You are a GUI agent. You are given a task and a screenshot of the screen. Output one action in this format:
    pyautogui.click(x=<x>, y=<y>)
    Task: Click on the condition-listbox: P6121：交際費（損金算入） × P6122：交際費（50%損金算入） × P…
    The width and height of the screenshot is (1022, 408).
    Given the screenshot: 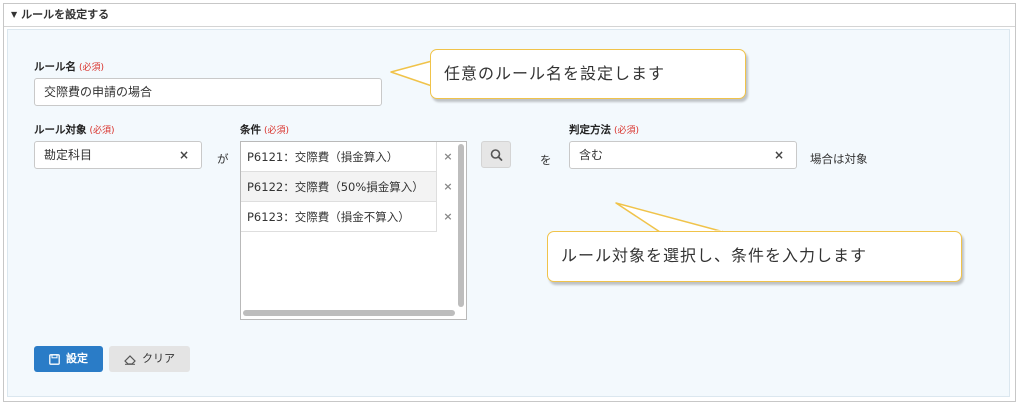 What is the action you would take?
    pyautogui.click(x=353, y=230)
    